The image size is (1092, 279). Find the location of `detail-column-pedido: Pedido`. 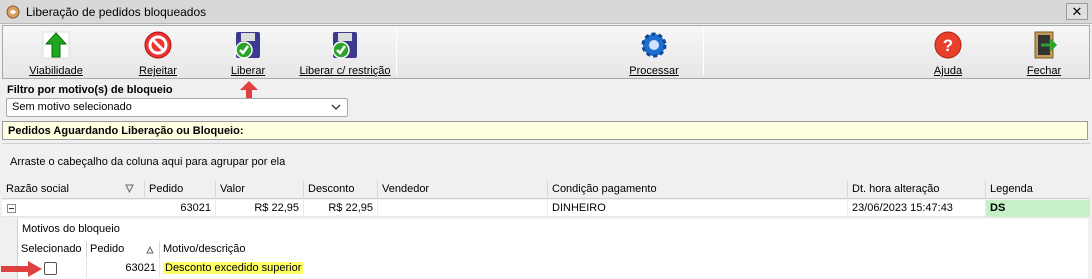

detail-column-pedido: Pedido is located at coordinates (122, 250).